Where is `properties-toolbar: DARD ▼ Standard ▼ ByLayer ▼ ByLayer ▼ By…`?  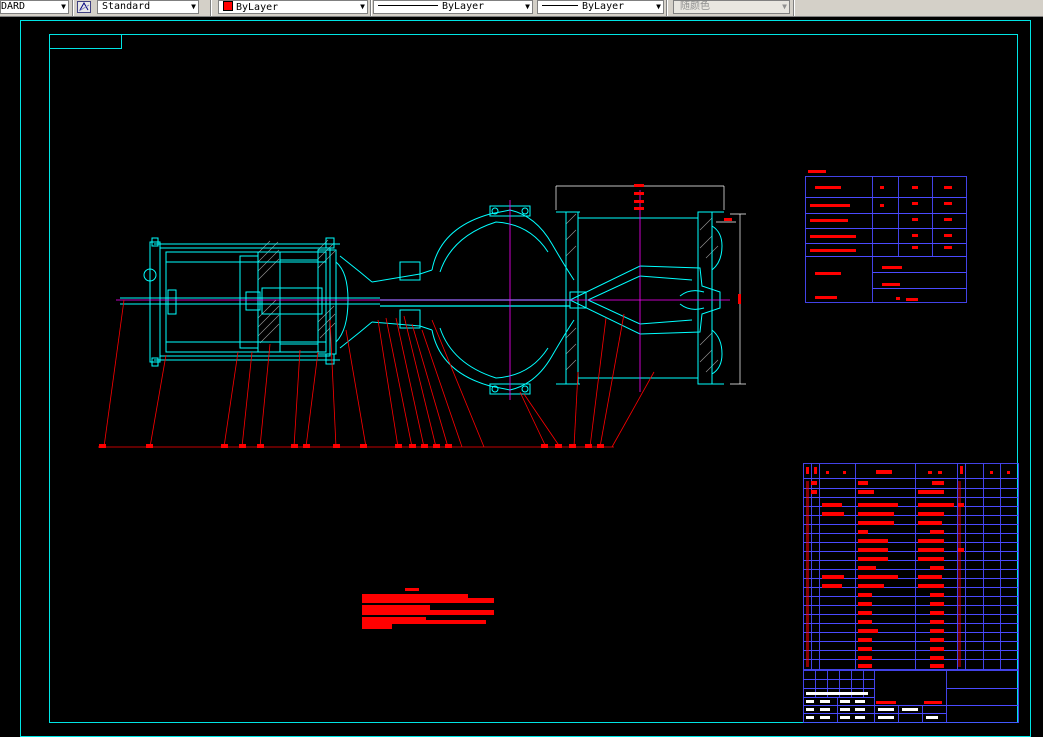
properties-toolbar: DARD ▼ Standard ▼ ByLayer ▼ ByLayer ▼ By… is located at coordinates (521, 8).